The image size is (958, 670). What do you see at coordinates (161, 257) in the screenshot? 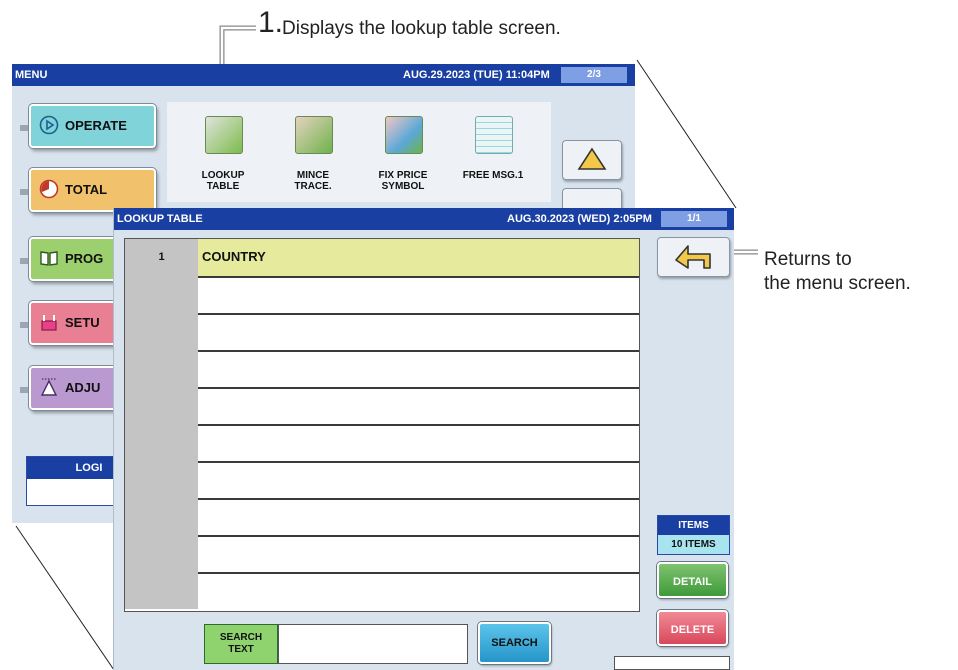
I see `row-number: 1` at bounding box center [161, 257].